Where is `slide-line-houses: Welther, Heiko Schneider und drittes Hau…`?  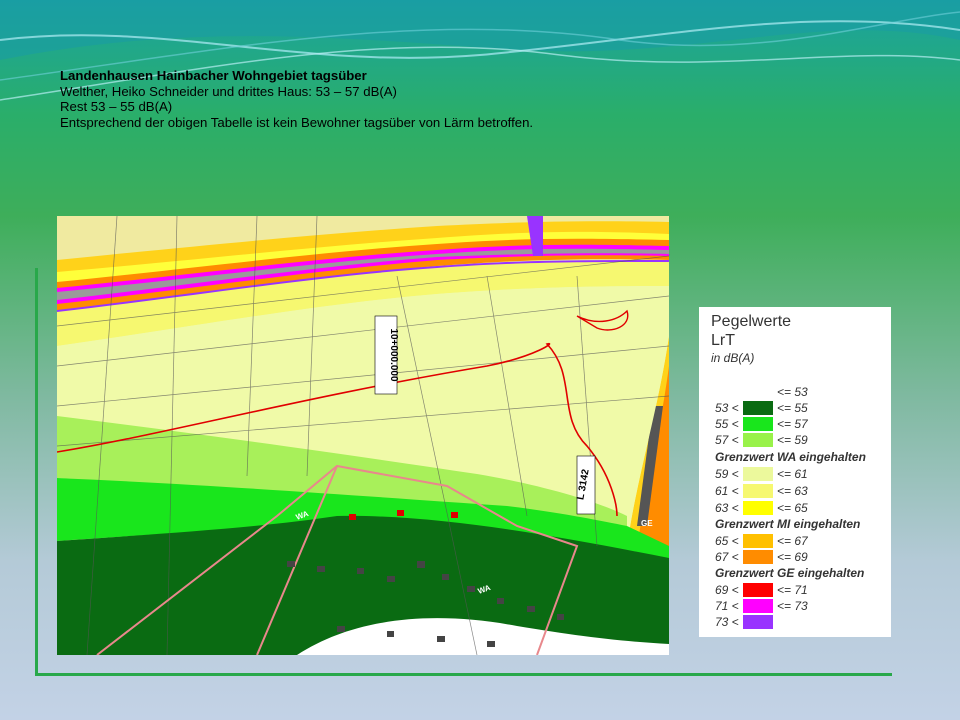 slide-line-houses: Welther, Heiko Schneider und drittes Hau… is located at coordinates (228, 91).